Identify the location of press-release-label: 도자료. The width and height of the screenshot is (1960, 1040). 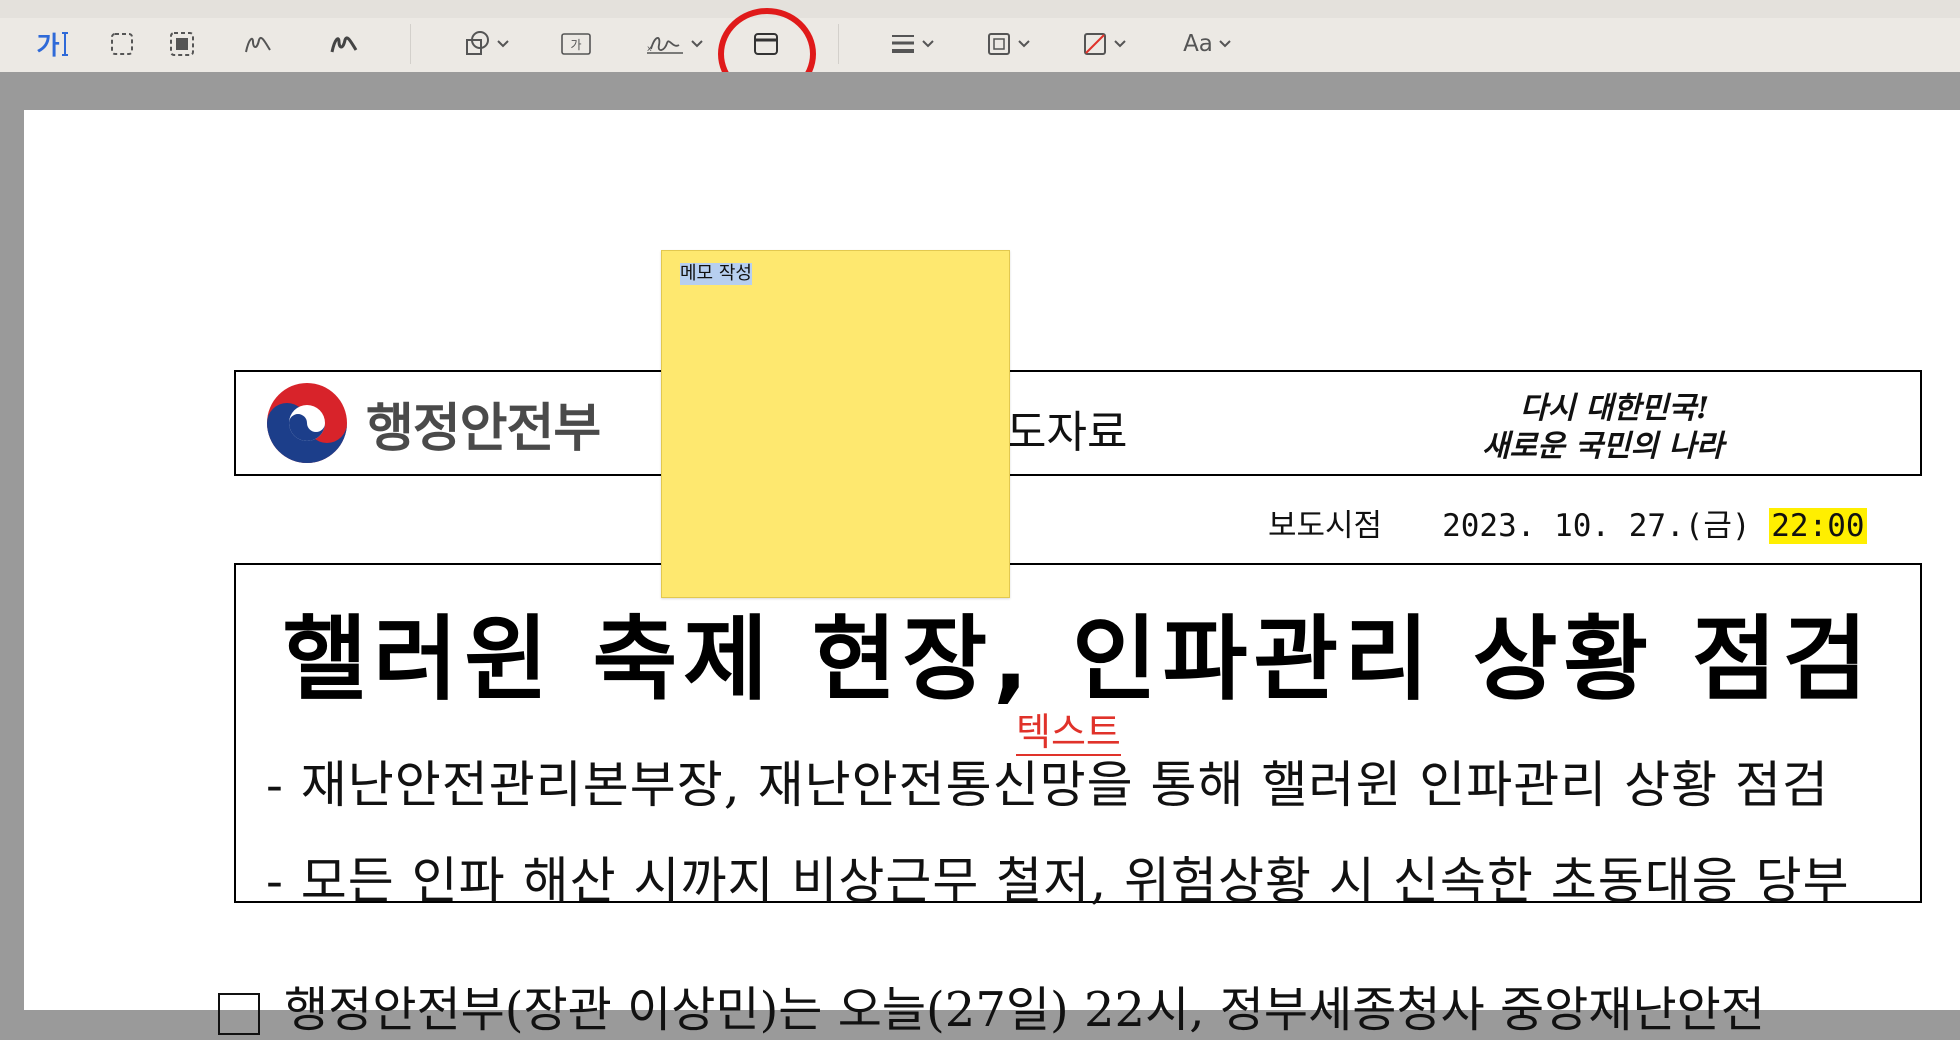
(1067, 432).